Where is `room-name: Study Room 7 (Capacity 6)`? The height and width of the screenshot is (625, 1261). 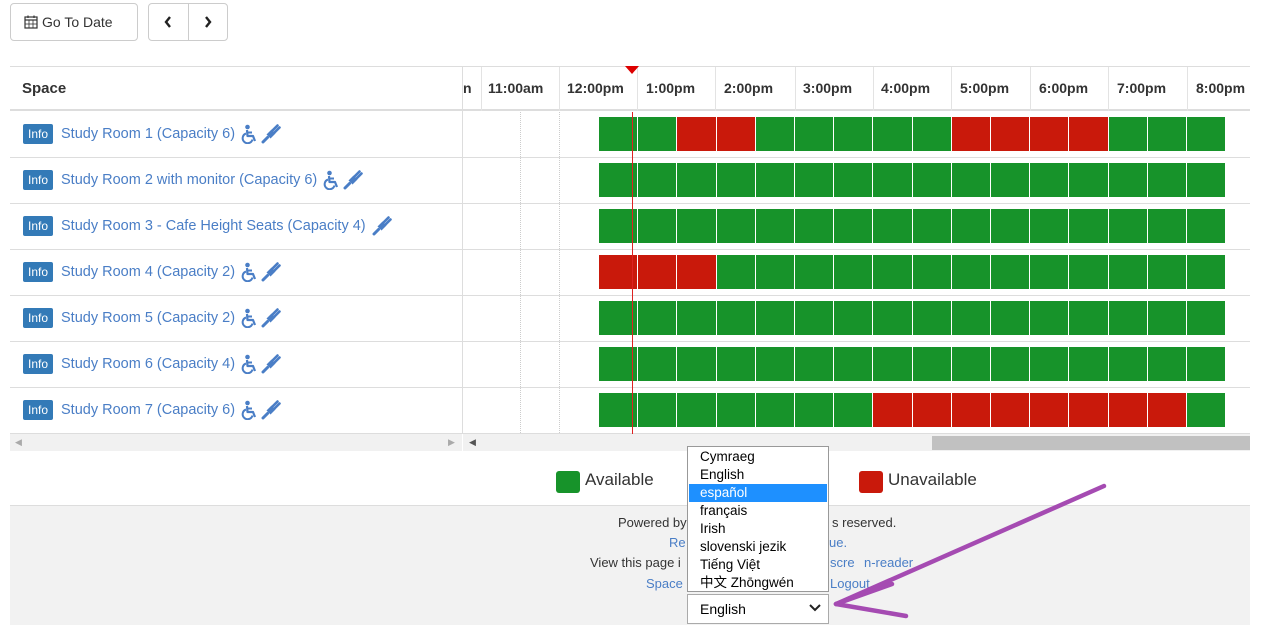
room-name: Study Room 7 (Capacity 6) is located at coordinates (148, 410).